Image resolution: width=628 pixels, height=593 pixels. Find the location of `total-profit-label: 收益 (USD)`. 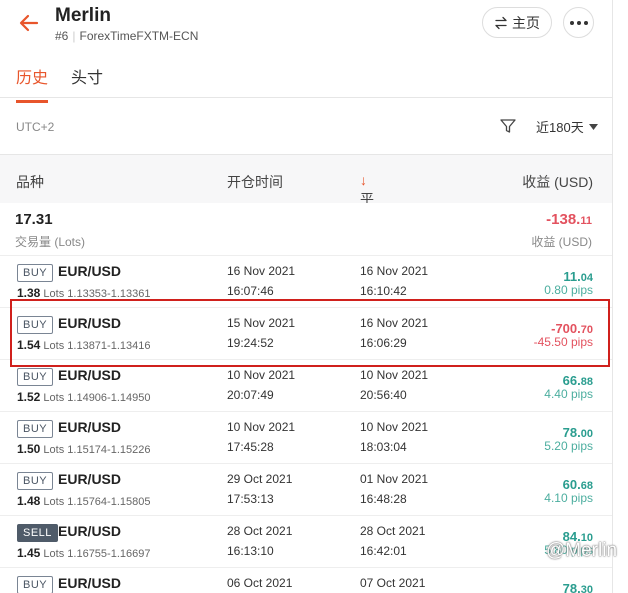

total-profit-label: 收益 (USD) is located at coordinates (561, 242).